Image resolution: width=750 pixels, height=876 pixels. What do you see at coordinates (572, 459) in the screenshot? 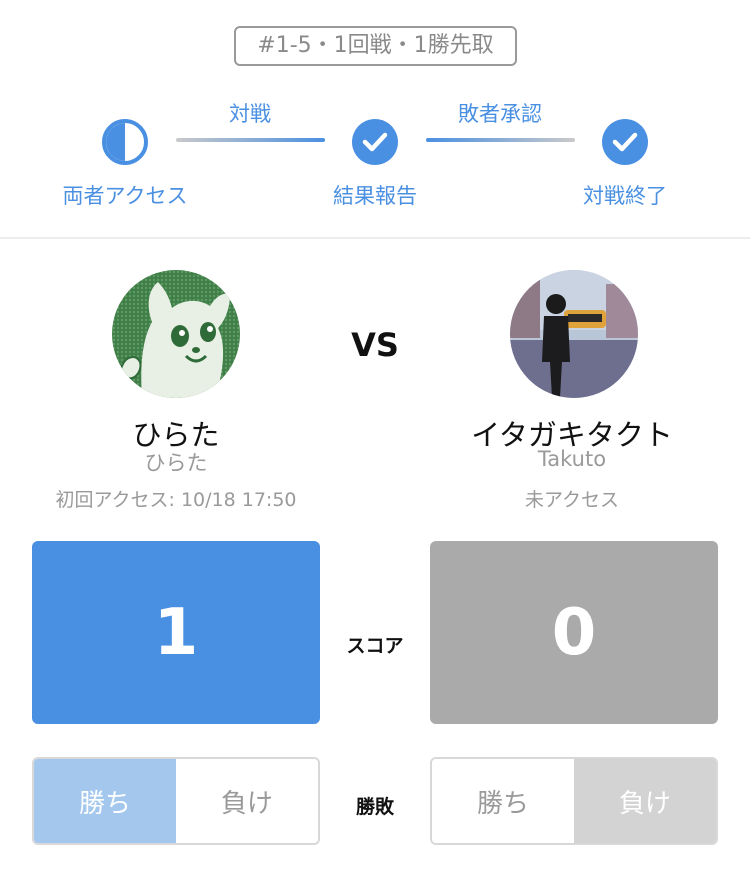
I see `player-handle-right: Takuto` at bounding box center [572, 459].